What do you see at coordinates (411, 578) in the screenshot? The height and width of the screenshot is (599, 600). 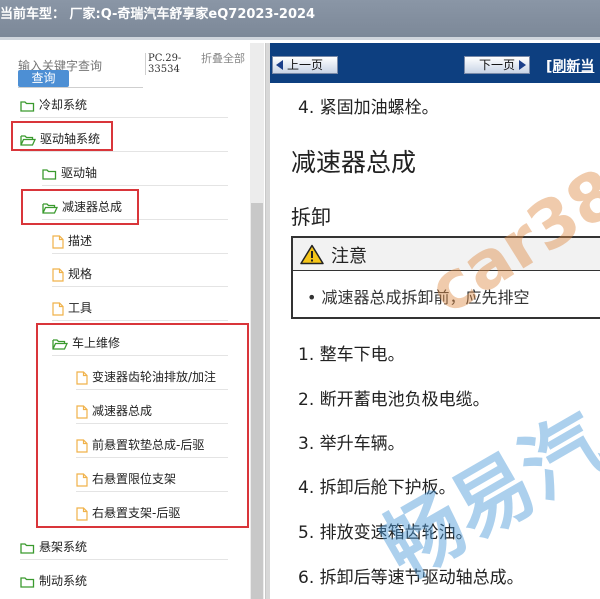 I see `step-item: 6. 拆卸后等速节驱动轴总成。` at bounding box center [411, 578].